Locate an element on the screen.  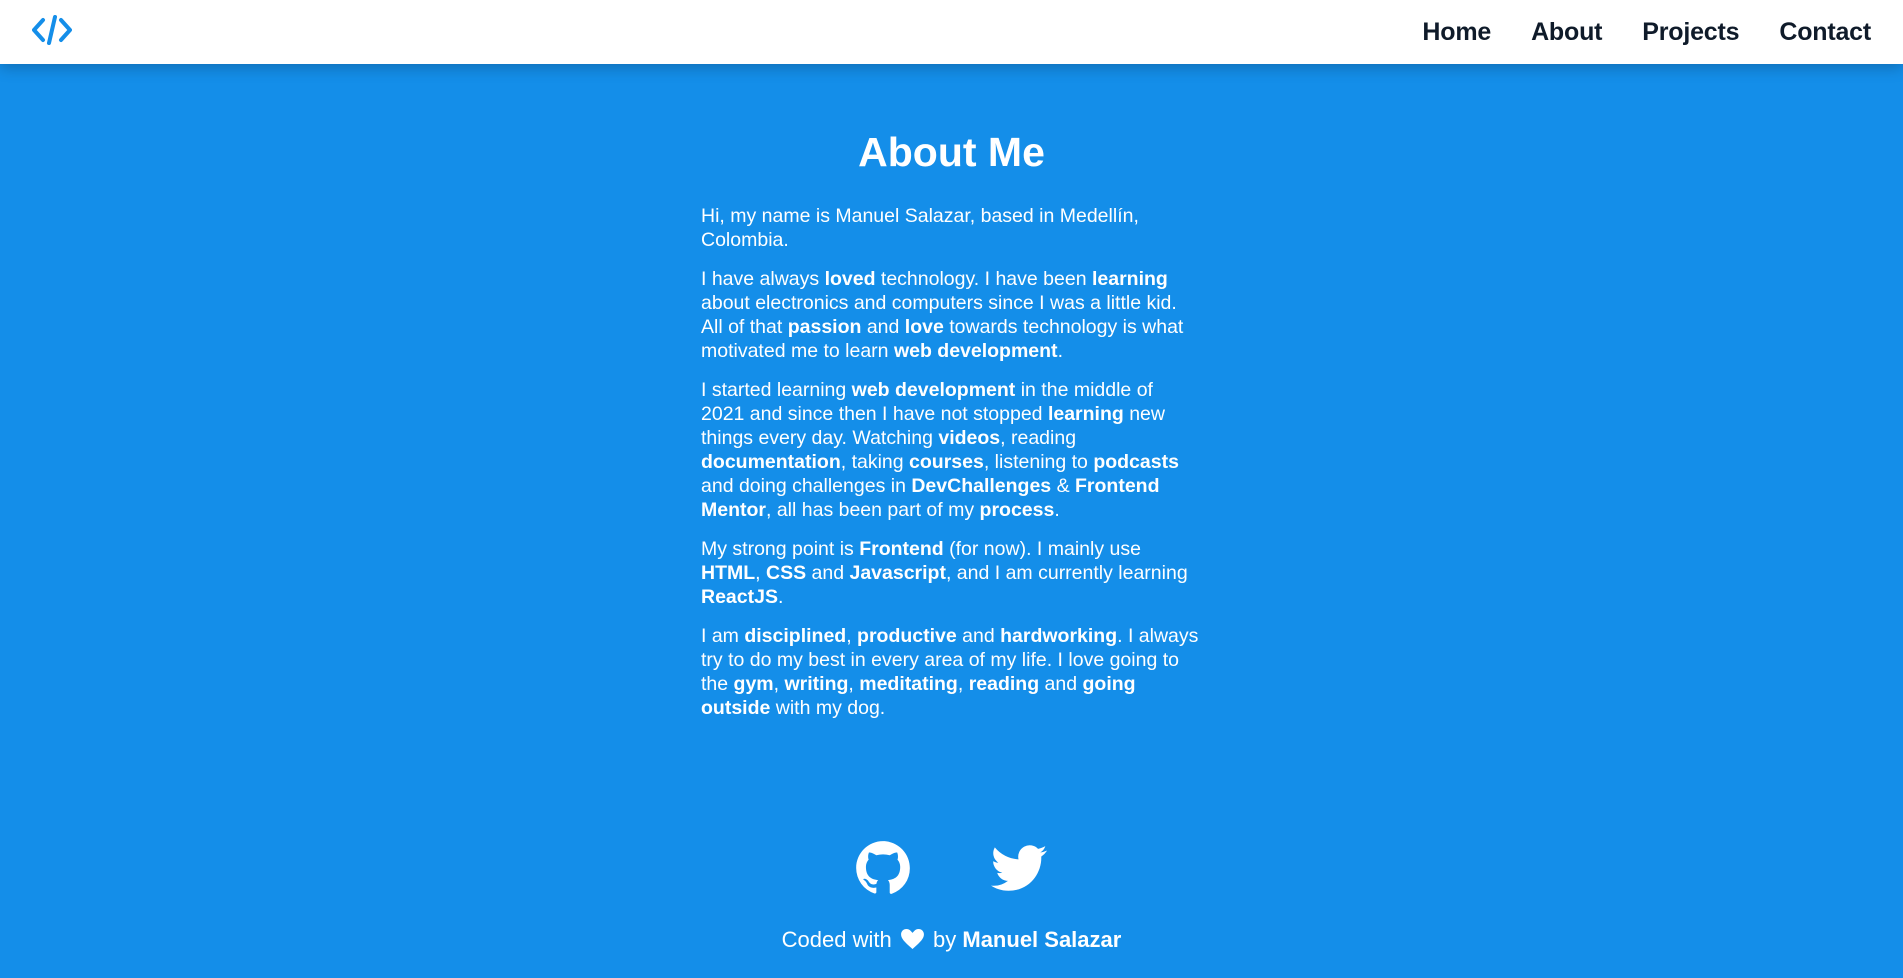
github-link is located at coordinates (883, 868).